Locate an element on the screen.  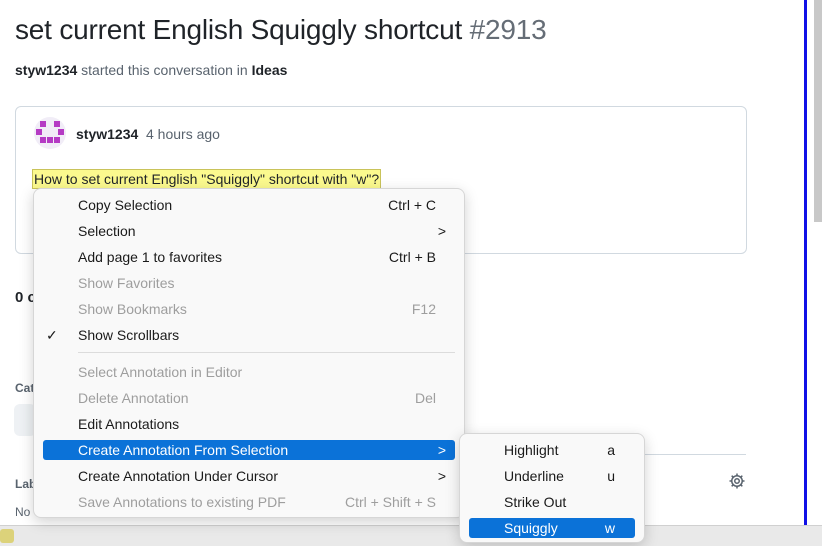
submenu-item-squiggly: Squiggly w is located at coordinates (552, 528).